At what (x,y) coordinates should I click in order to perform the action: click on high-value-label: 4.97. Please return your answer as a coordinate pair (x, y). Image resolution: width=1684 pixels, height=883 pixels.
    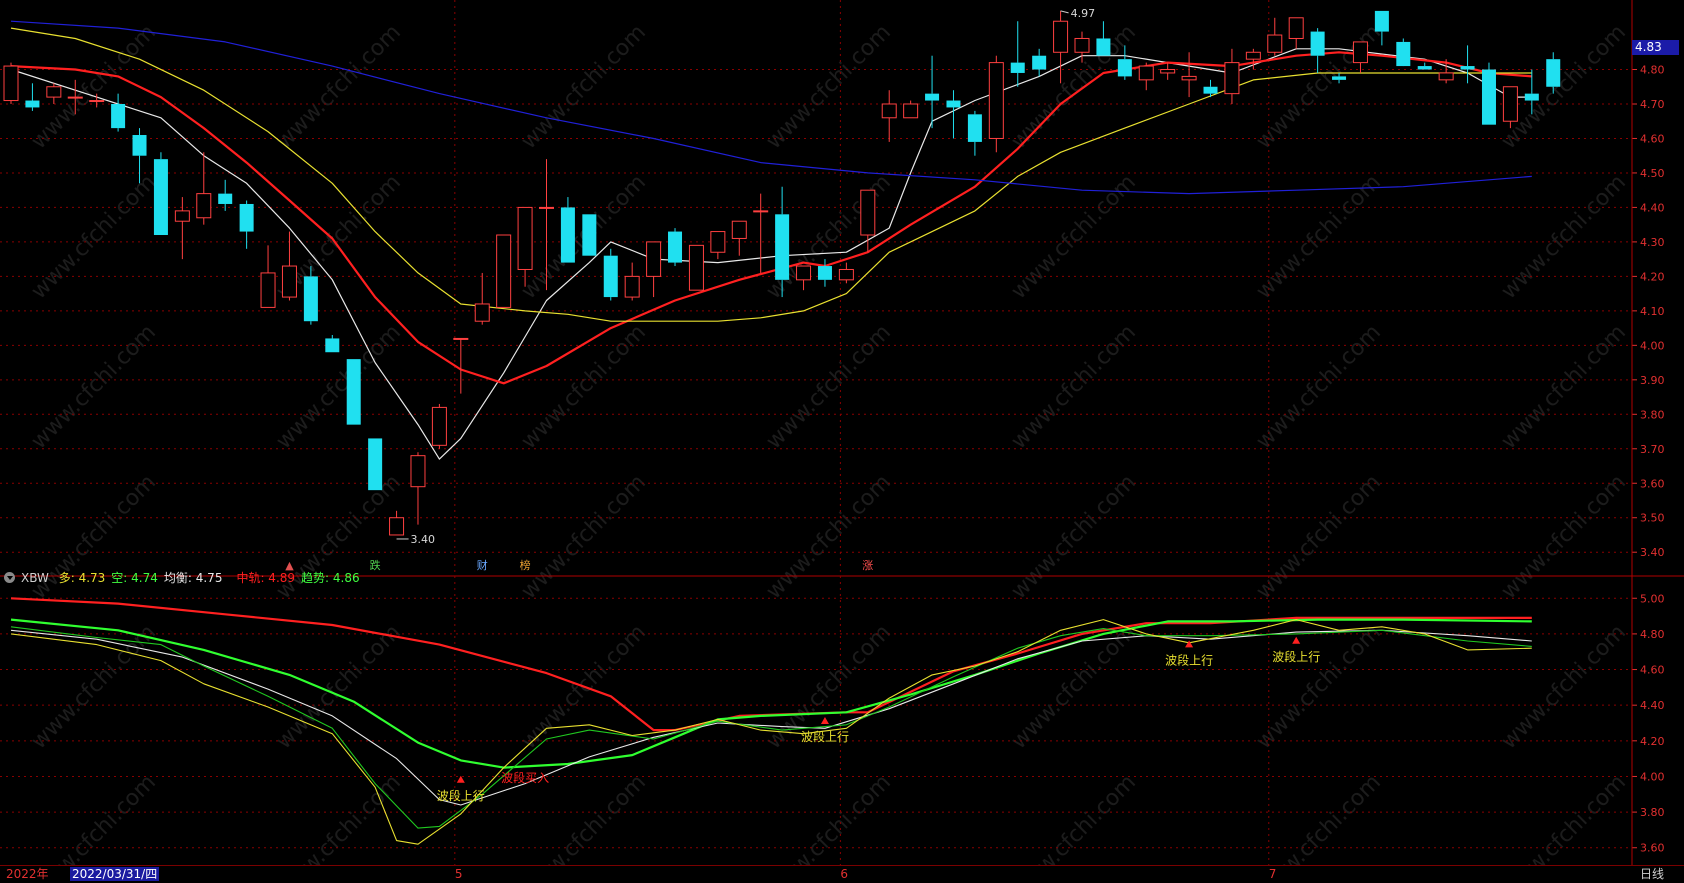
    Looking at the image, I should click on (1083, 13).